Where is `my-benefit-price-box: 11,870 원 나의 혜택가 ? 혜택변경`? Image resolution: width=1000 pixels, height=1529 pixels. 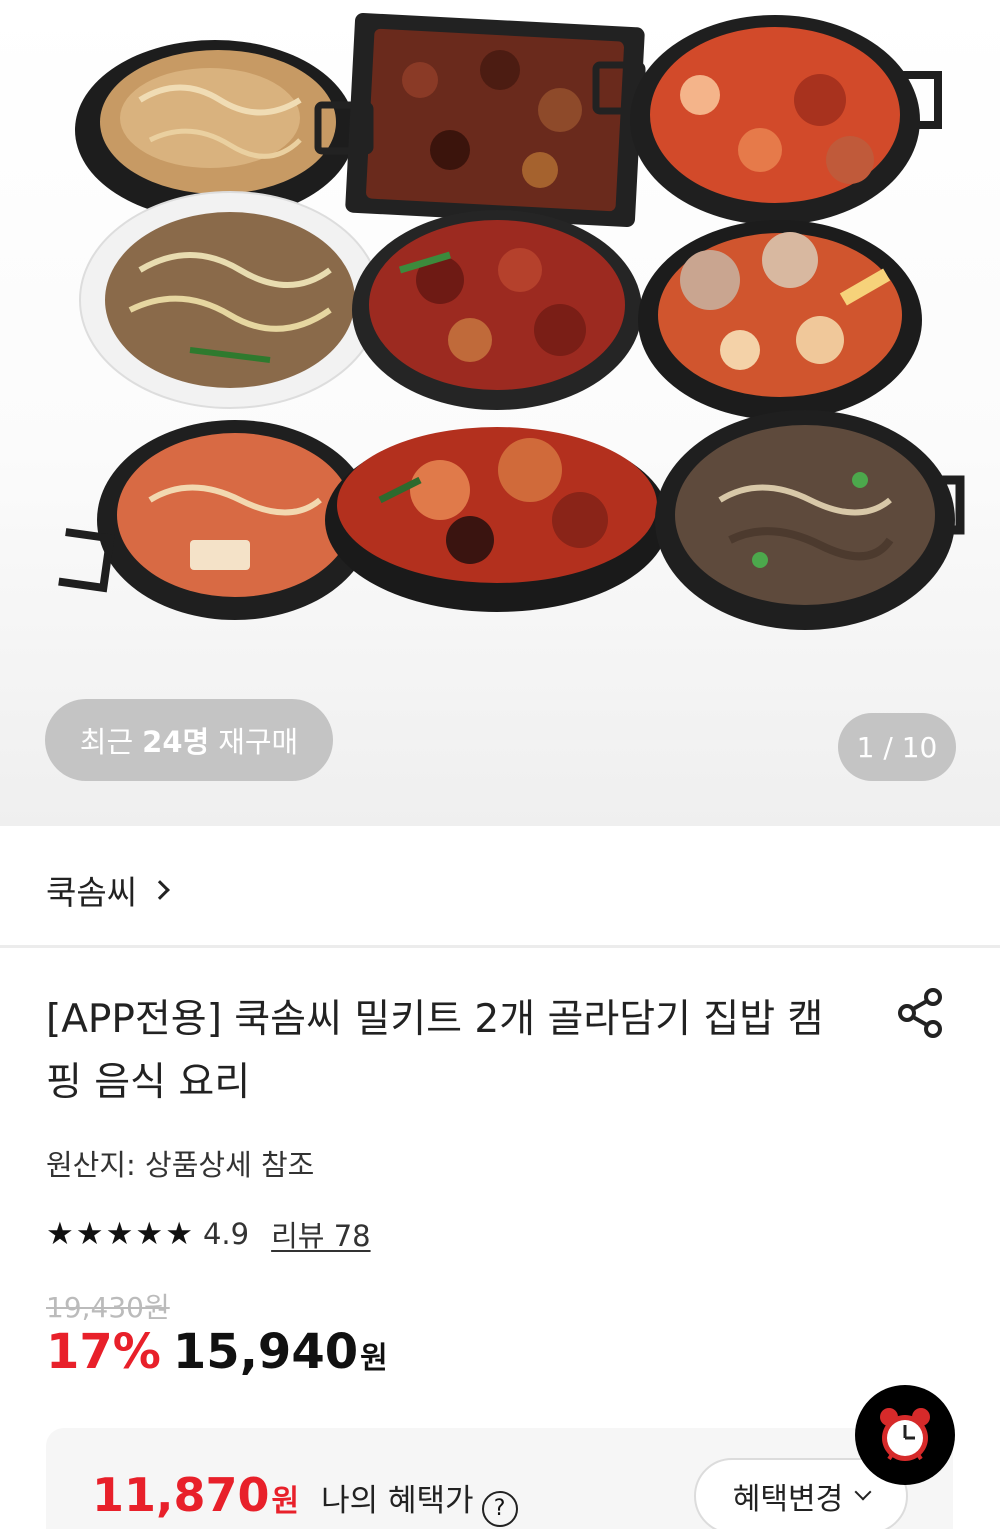
my-benefit-price-box: 11,870 원 나의 혜택가 ? 혜택변경 is located at coordinates (499, 1478).